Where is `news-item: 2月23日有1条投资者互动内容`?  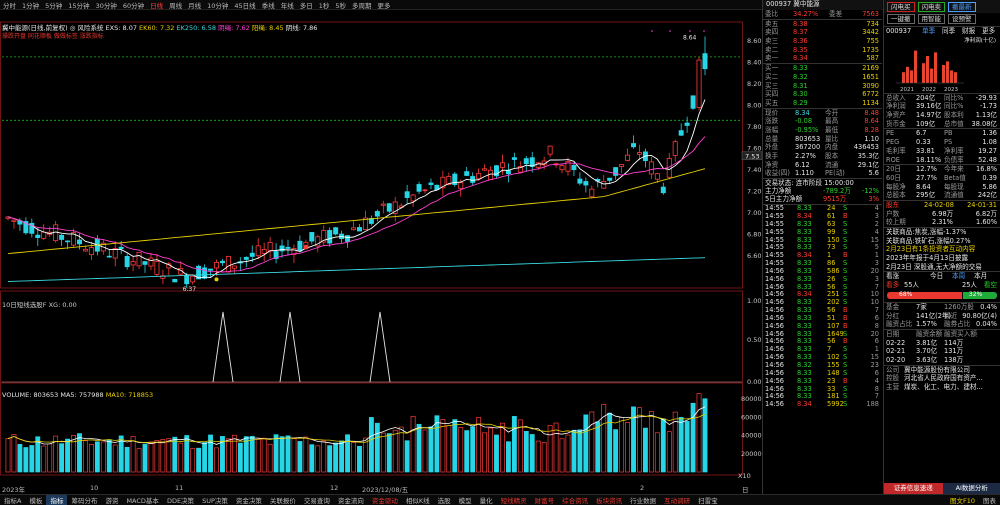
news-item: 2月23日有1条投资者互动内容 is located at coordinates (942, 249).